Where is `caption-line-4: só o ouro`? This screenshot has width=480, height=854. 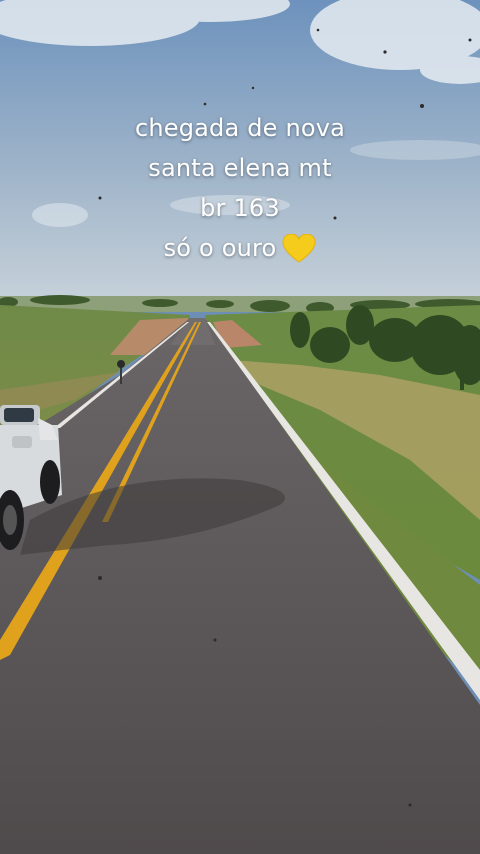 caption-line-4: só o ouro is located at coordinates (240, 248).